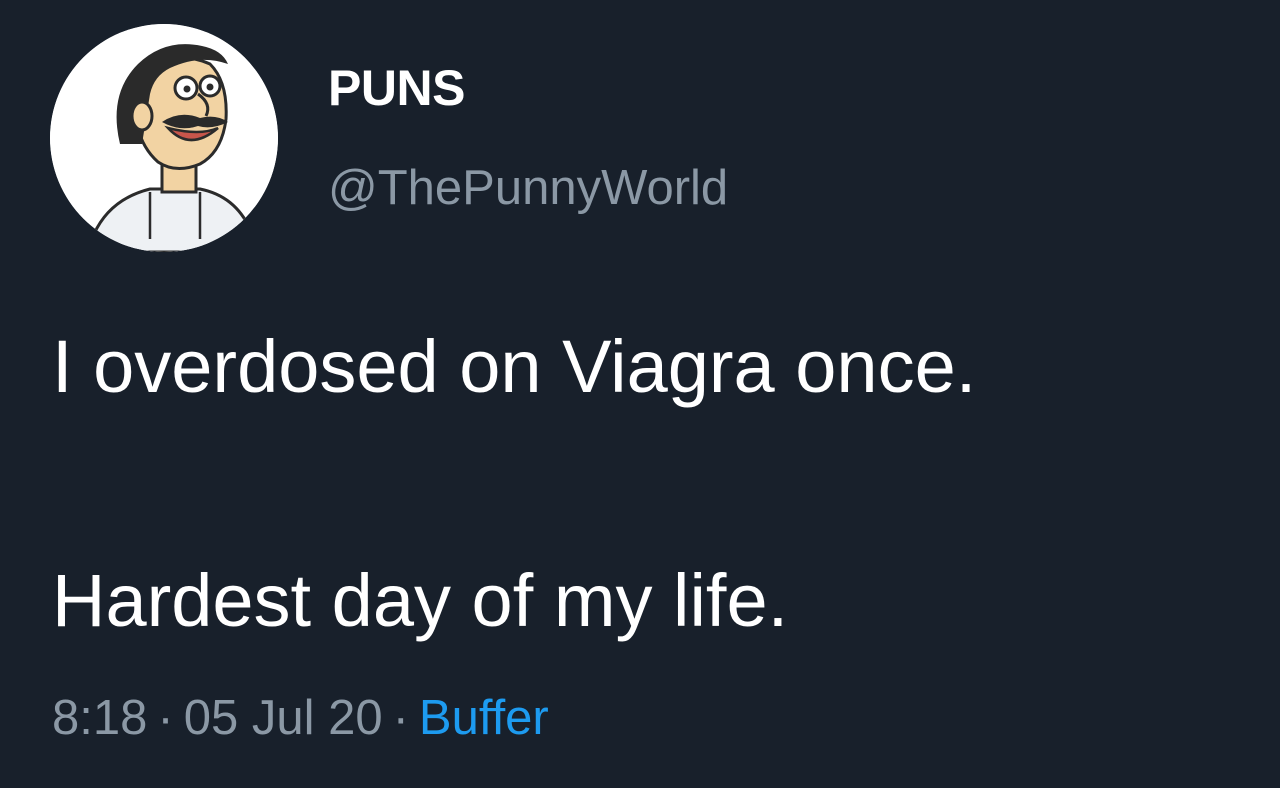 This screenshot has width=1280, height=788. What do you see at coordinates (283, 718) in the screenshot?
I see `tweet-date: 05 Jul 20` at bounding box center [283, 718].